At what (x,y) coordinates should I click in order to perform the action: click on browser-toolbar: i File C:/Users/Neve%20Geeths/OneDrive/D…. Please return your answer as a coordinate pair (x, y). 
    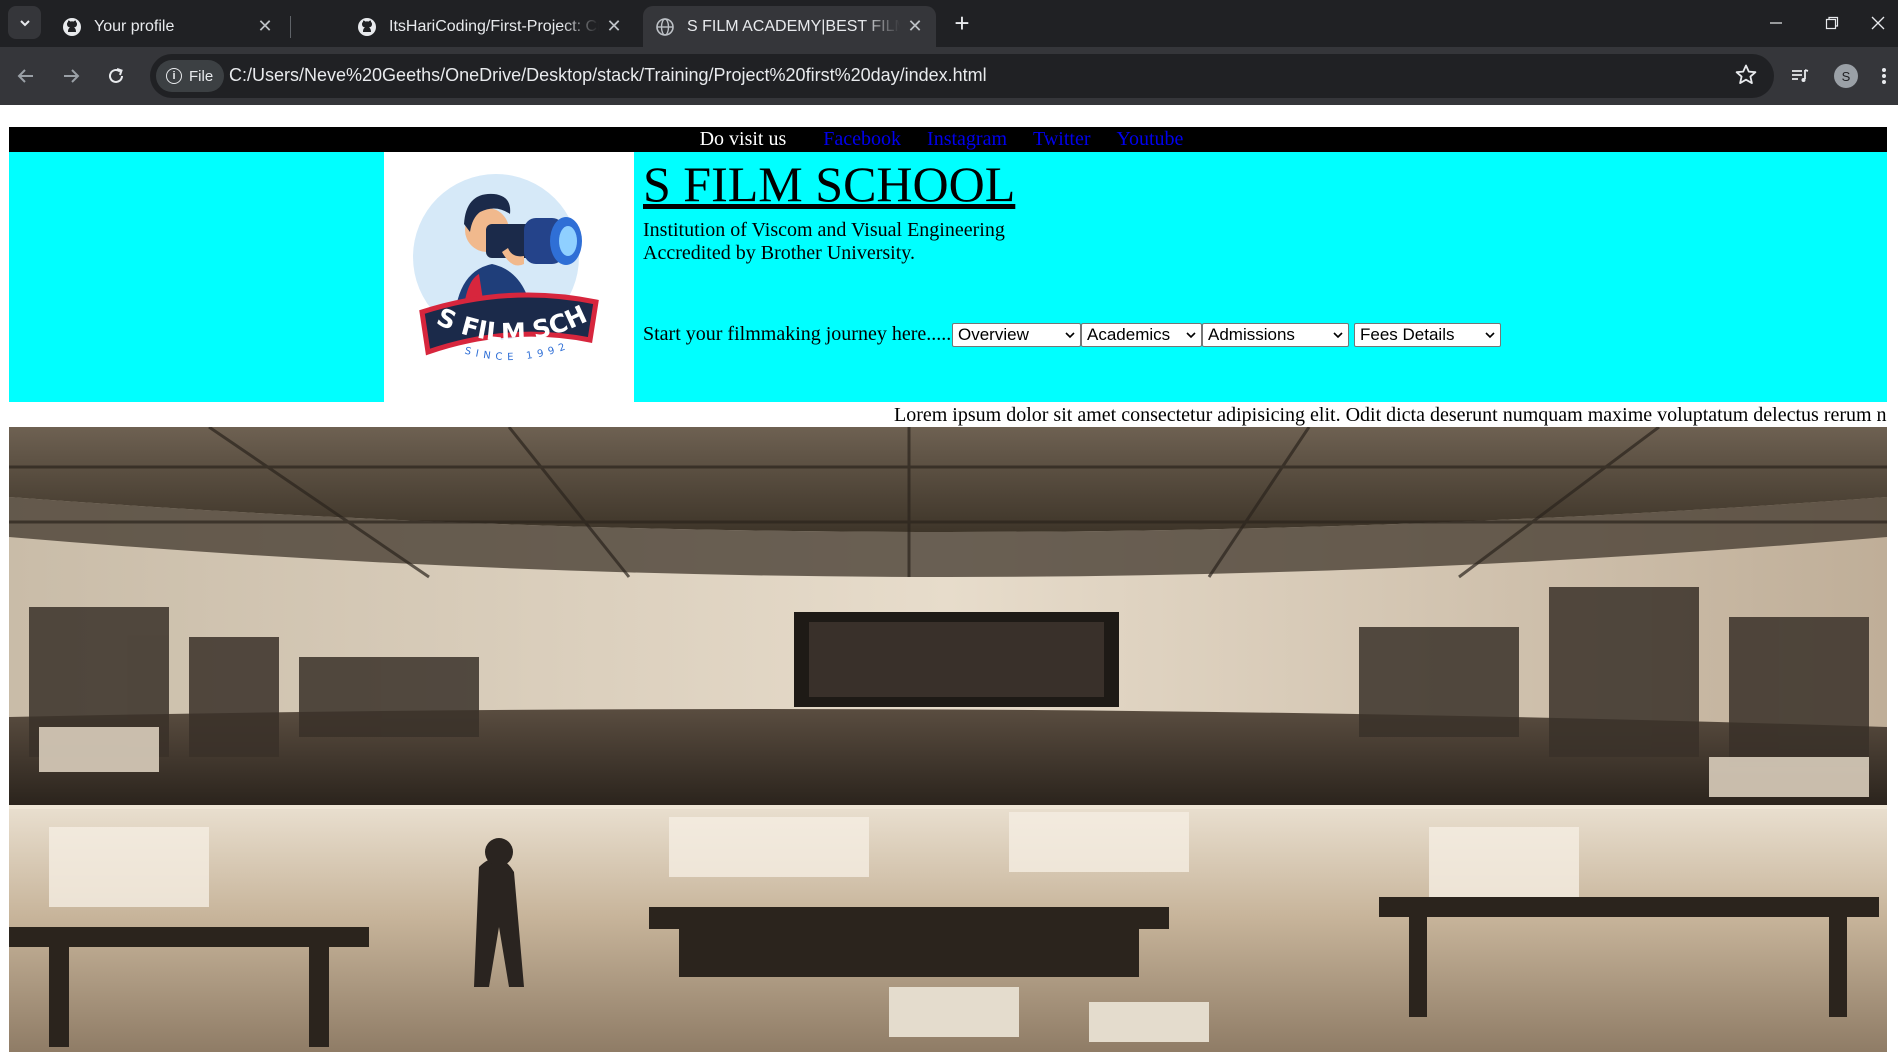
    Looking at the image, I should click on (949, 76).